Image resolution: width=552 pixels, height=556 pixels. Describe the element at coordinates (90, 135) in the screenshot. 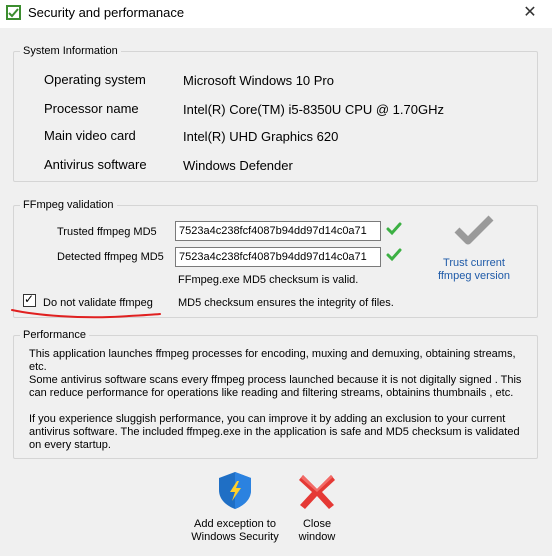

I see `video-card-label: Main video card` at that location.